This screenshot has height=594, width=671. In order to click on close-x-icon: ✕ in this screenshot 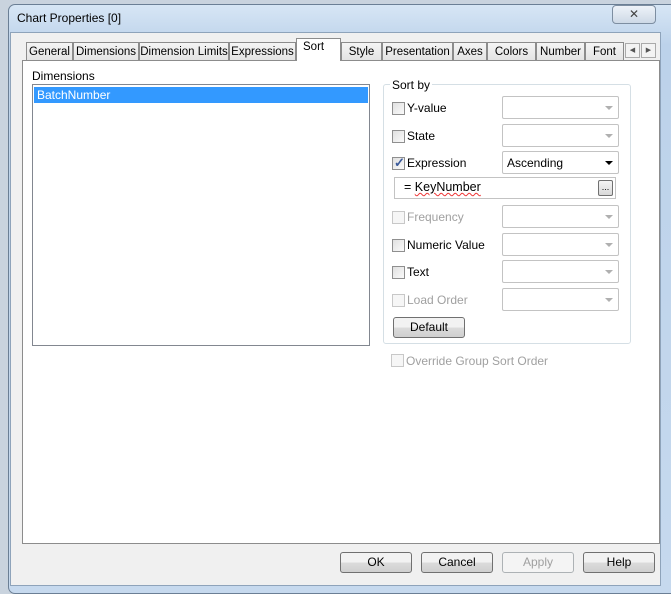, I will do `click(634, 14)`.